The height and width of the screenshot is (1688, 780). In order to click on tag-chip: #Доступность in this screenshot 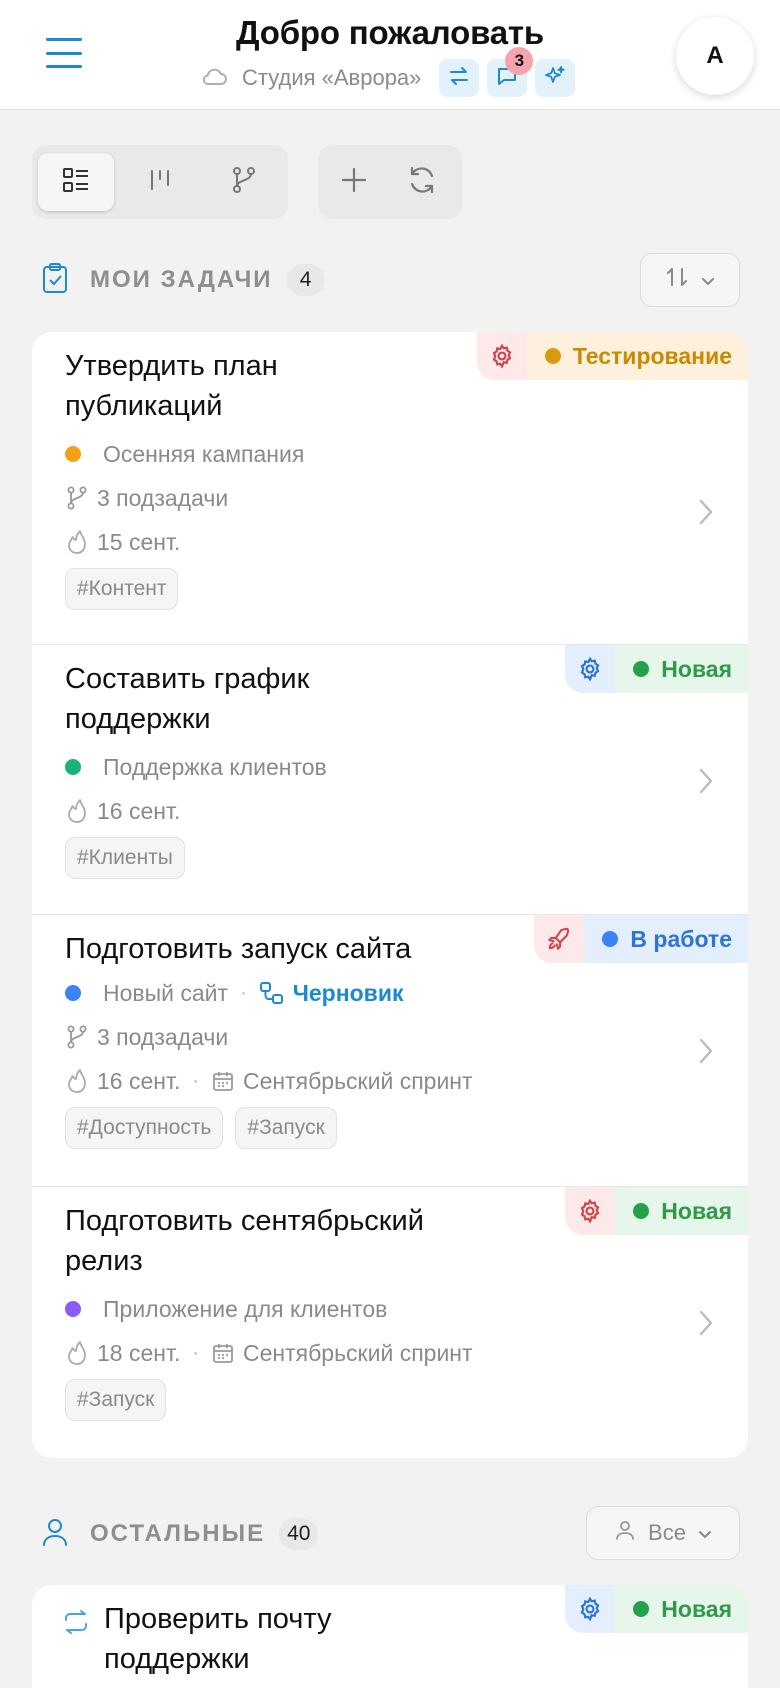, I will do `click(144, 1128)`.